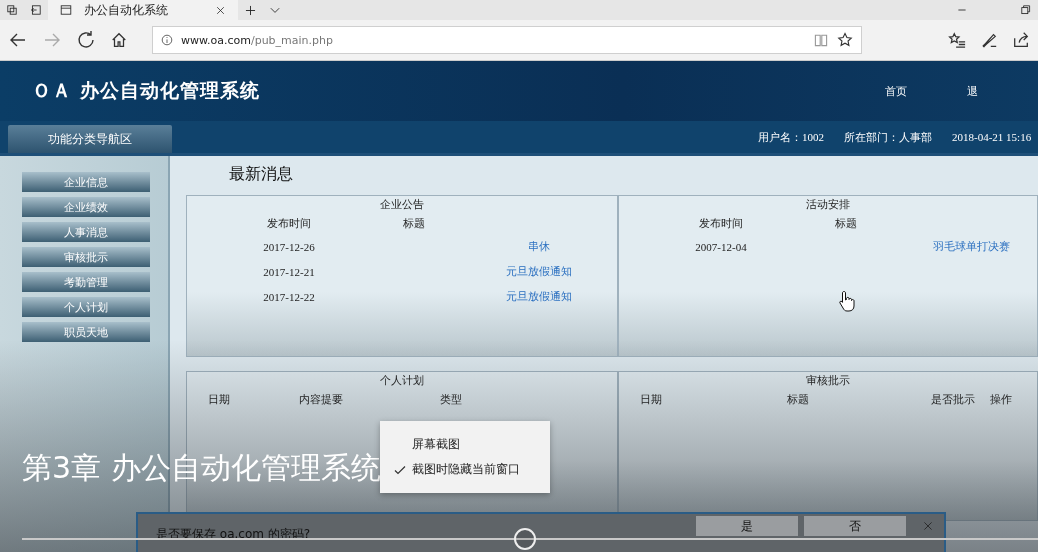  Describe the element at coordinates (86, 40) in the screenshot. I see `refresh-icon` at that location.